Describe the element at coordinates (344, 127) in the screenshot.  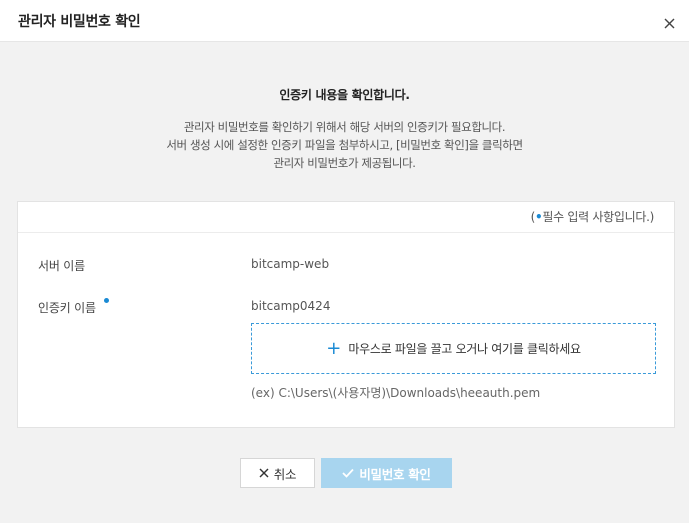
I see `notice-line: 관리자 비밀번호를 확인하기 위해서 해당 서버의 인증키가 필요합니다.` at that location.